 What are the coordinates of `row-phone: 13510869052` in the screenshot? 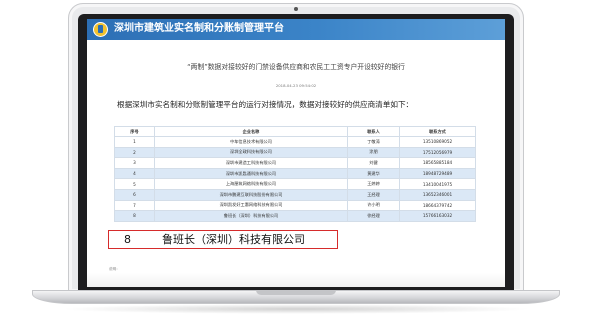 It's located at (437, 142).